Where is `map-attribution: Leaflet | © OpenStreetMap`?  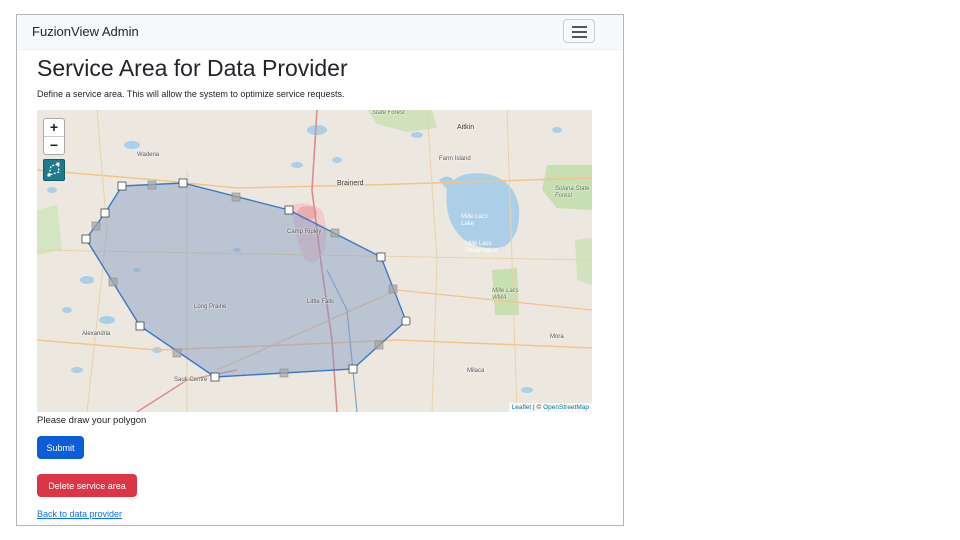
map-attribution: Leaflet | © OpenStreetMap is located at coordinates (550, 407).